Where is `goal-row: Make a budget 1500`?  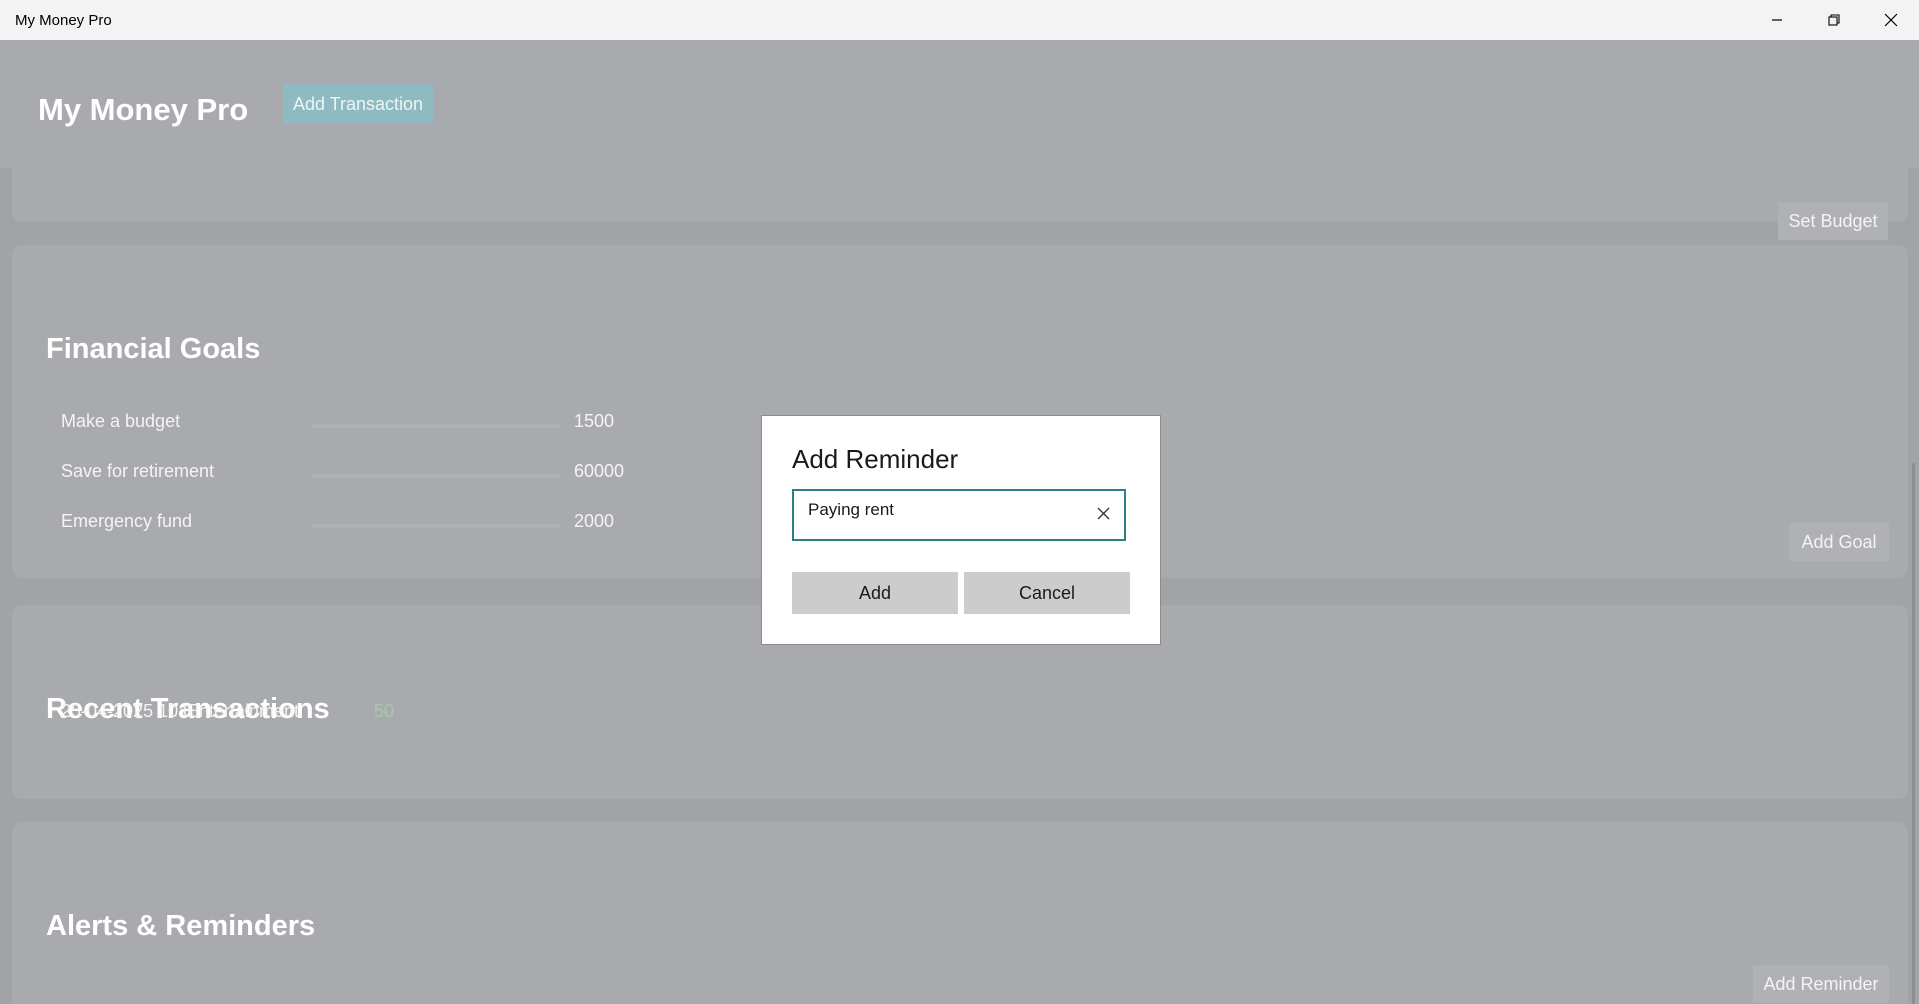 goal-row: Make a budget 1500 is located at coordinates (361, 425).